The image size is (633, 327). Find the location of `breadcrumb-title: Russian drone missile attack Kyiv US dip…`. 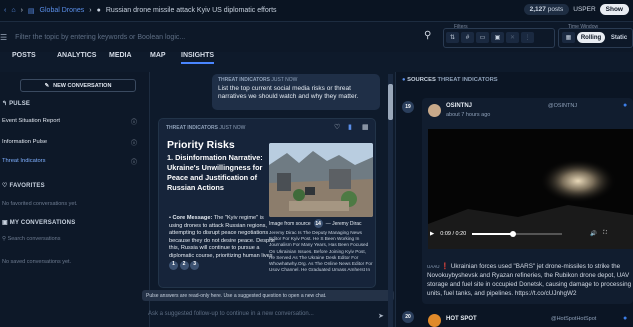

breadcrumb-title: Russian drone missile attack Kyiv US dip… is located at coordinates (191, 10).